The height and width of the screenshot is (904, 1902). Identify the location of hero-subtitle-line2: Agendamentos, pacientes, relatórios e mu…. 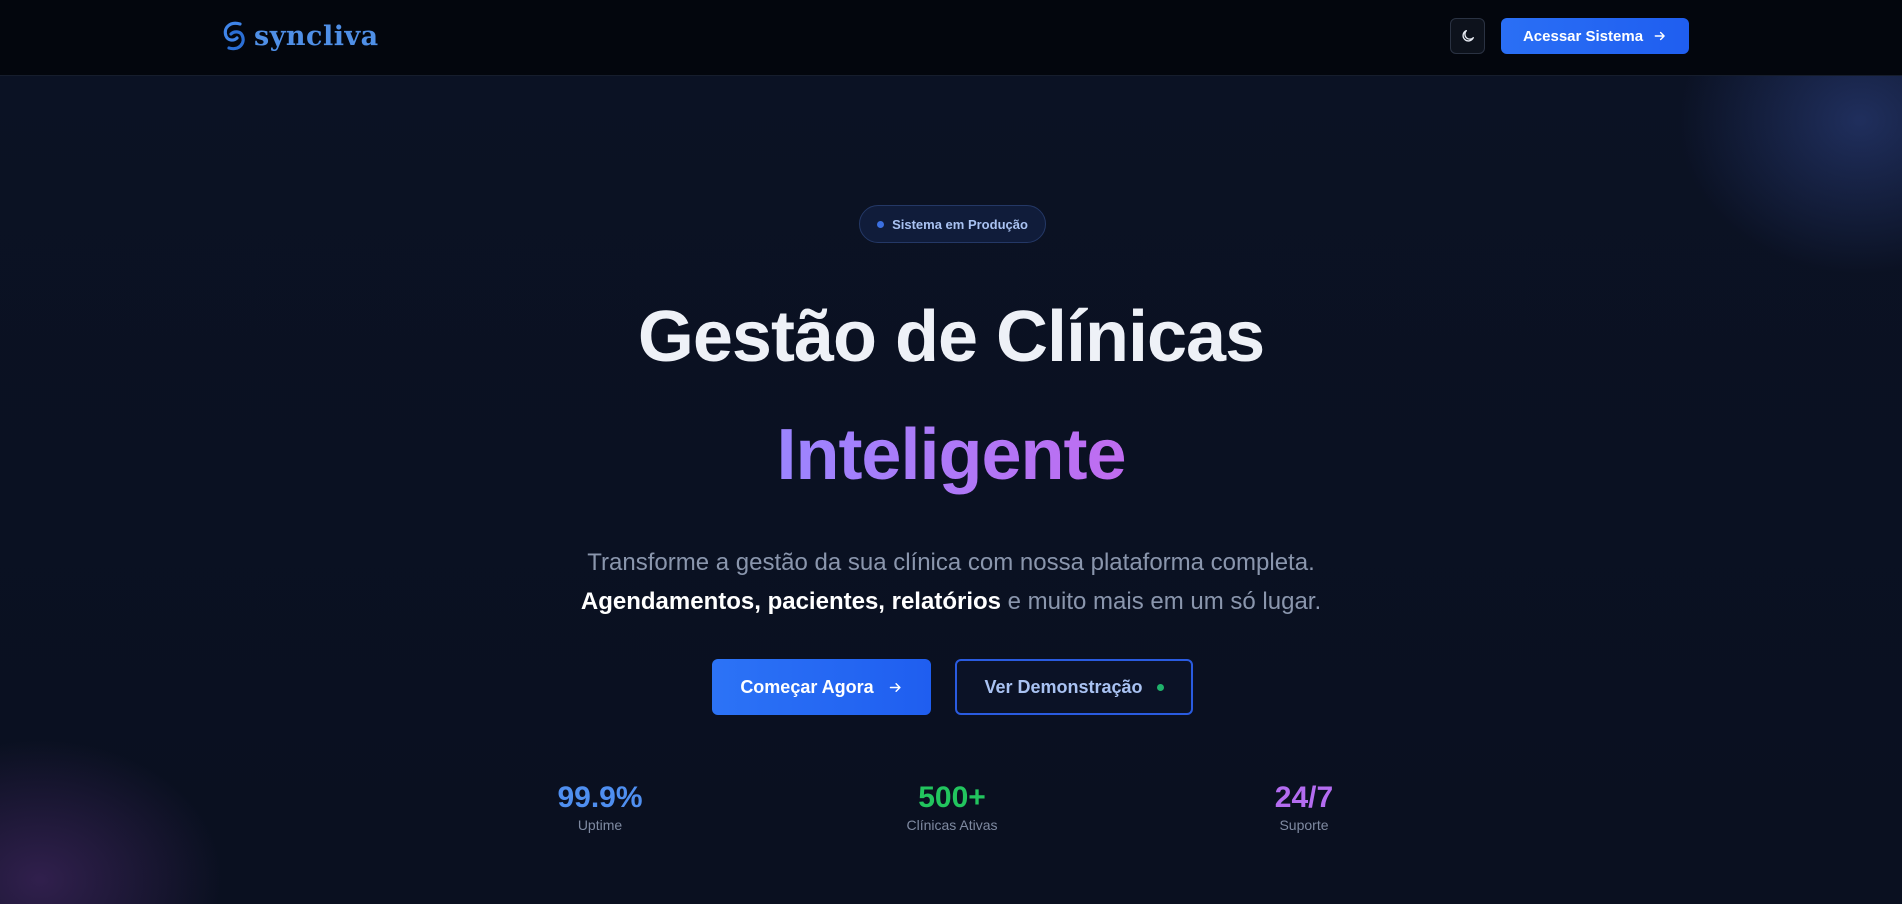
(951, 601).